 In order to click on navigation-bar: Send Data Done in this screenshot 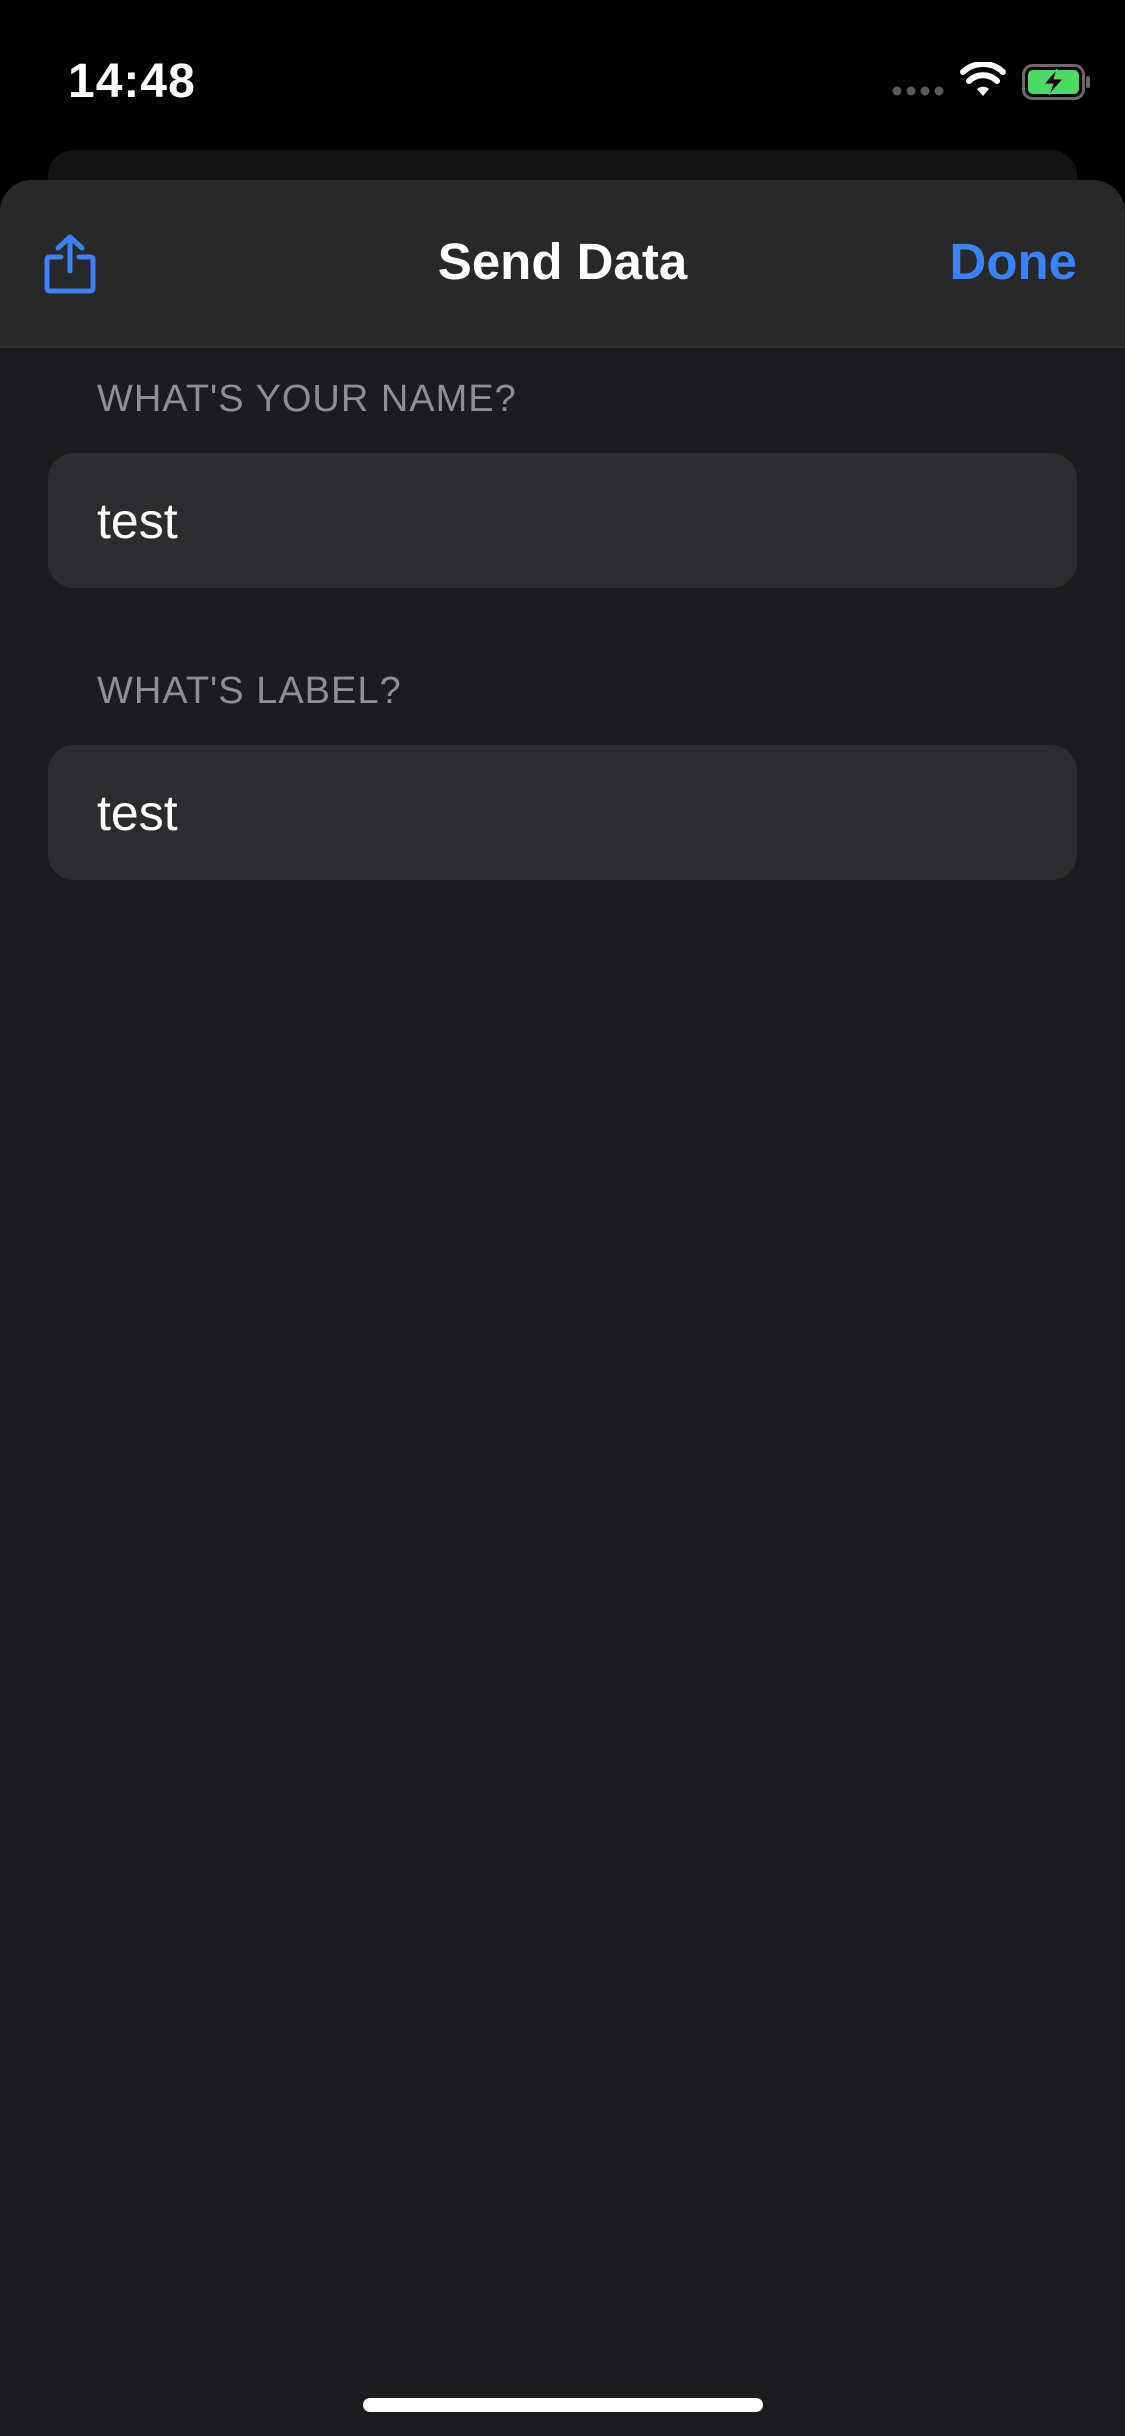, I will do `click(562, 264)`.